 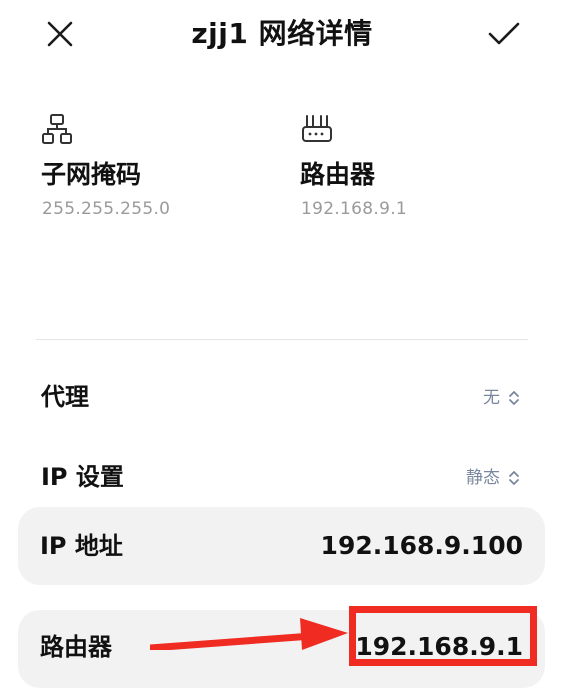 I want to click on section-divider, so click(x=282, y=339).